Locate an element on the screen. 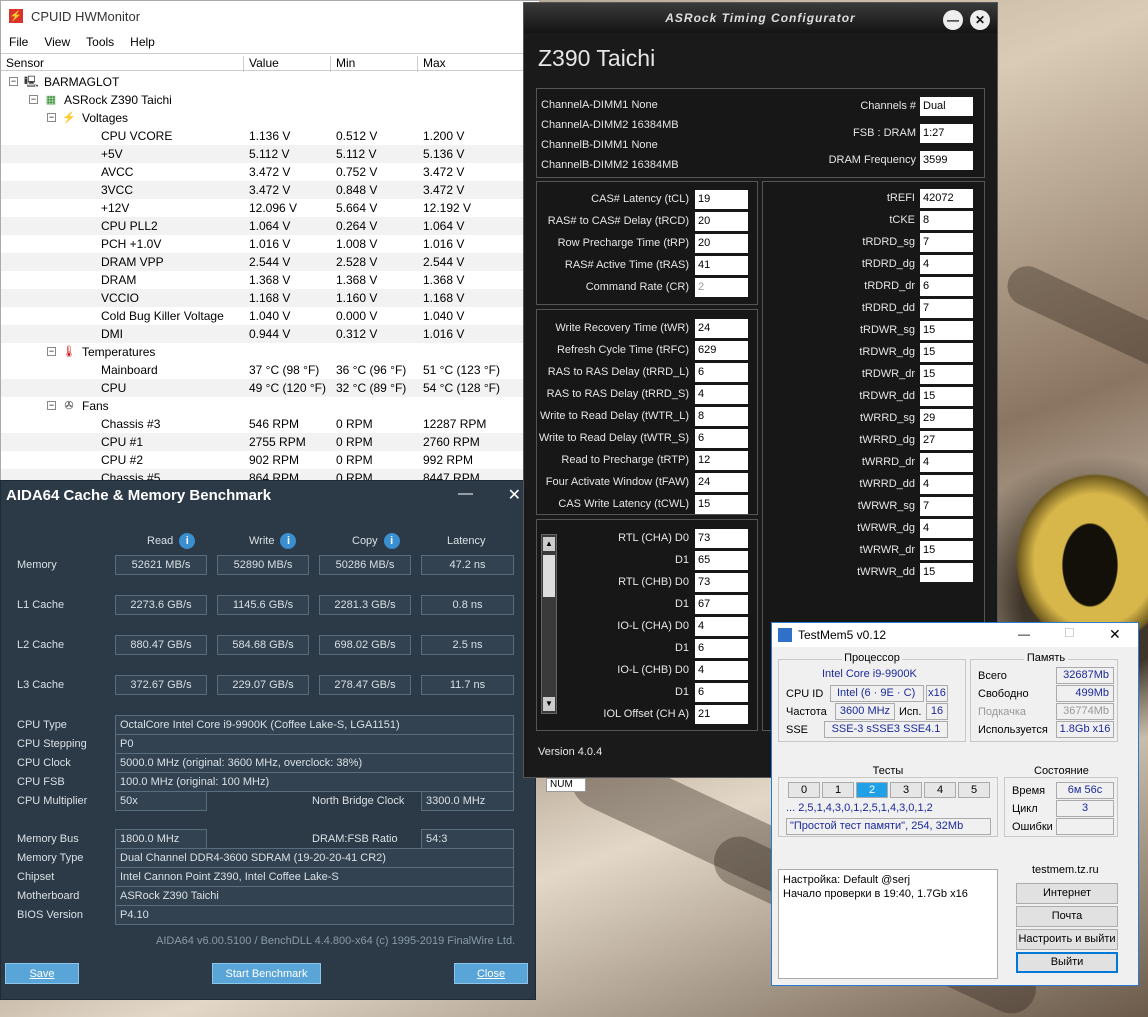  tree-node: − ✇ Fans is located at coordinates (266, 406).